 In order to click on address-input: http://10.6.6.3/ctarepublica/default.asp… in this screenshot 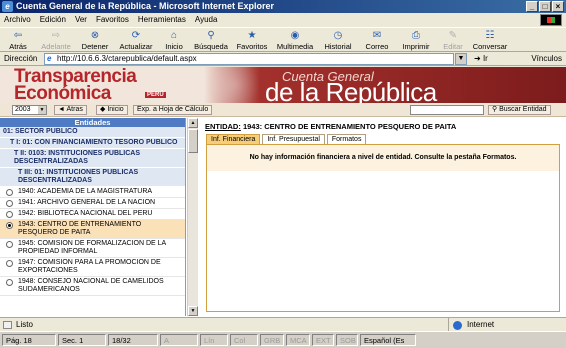, I will do `click(249, 59)`.